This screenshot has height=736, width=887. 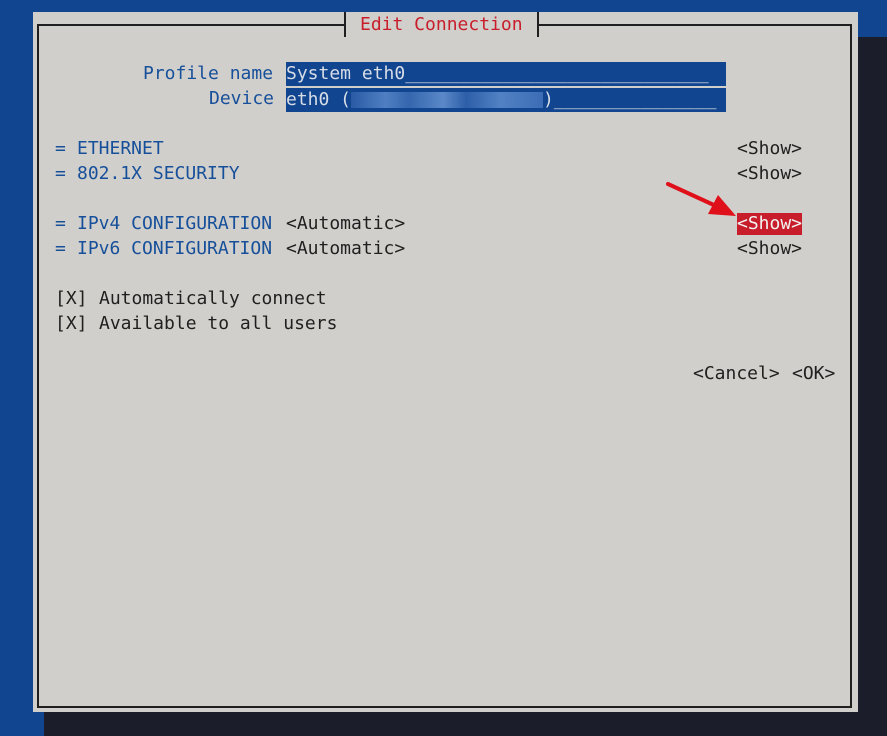 What do you see at coordinates (208, 73) in the screenshot?
I see `profile-name-label: Profile name` at bounding box center [208, 73].